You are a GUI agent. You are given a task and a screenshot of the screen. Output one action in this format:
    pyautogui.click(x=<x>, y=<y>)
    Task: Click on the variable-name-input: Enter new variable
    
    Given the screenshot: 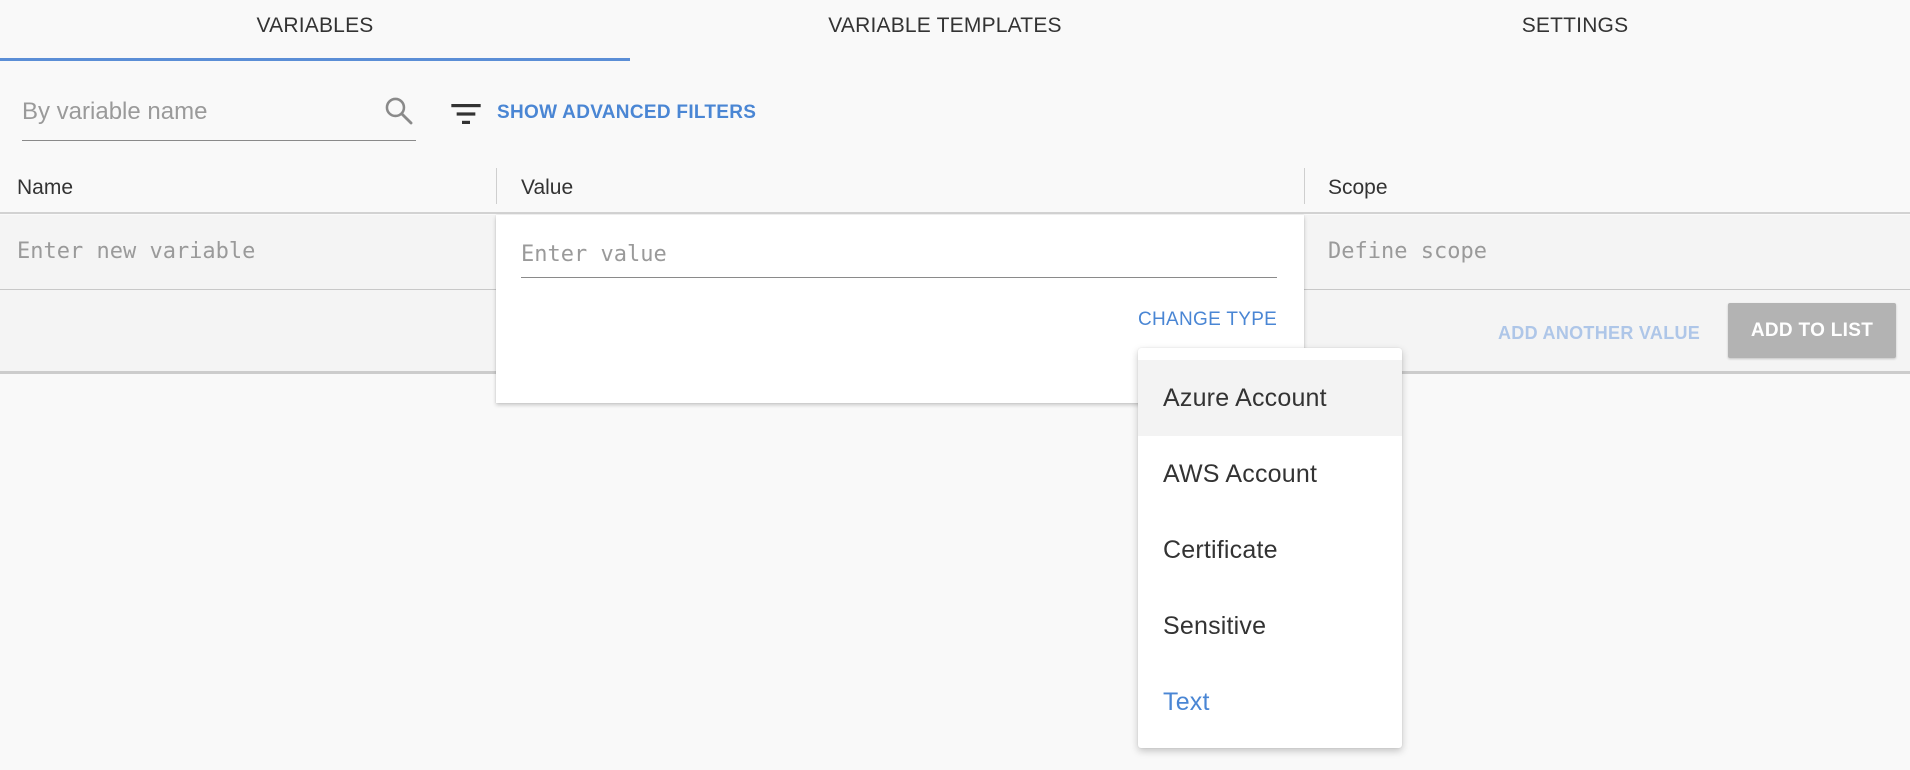 What is the action you would take?
    pyautogui.click(x=136, y=251)
    